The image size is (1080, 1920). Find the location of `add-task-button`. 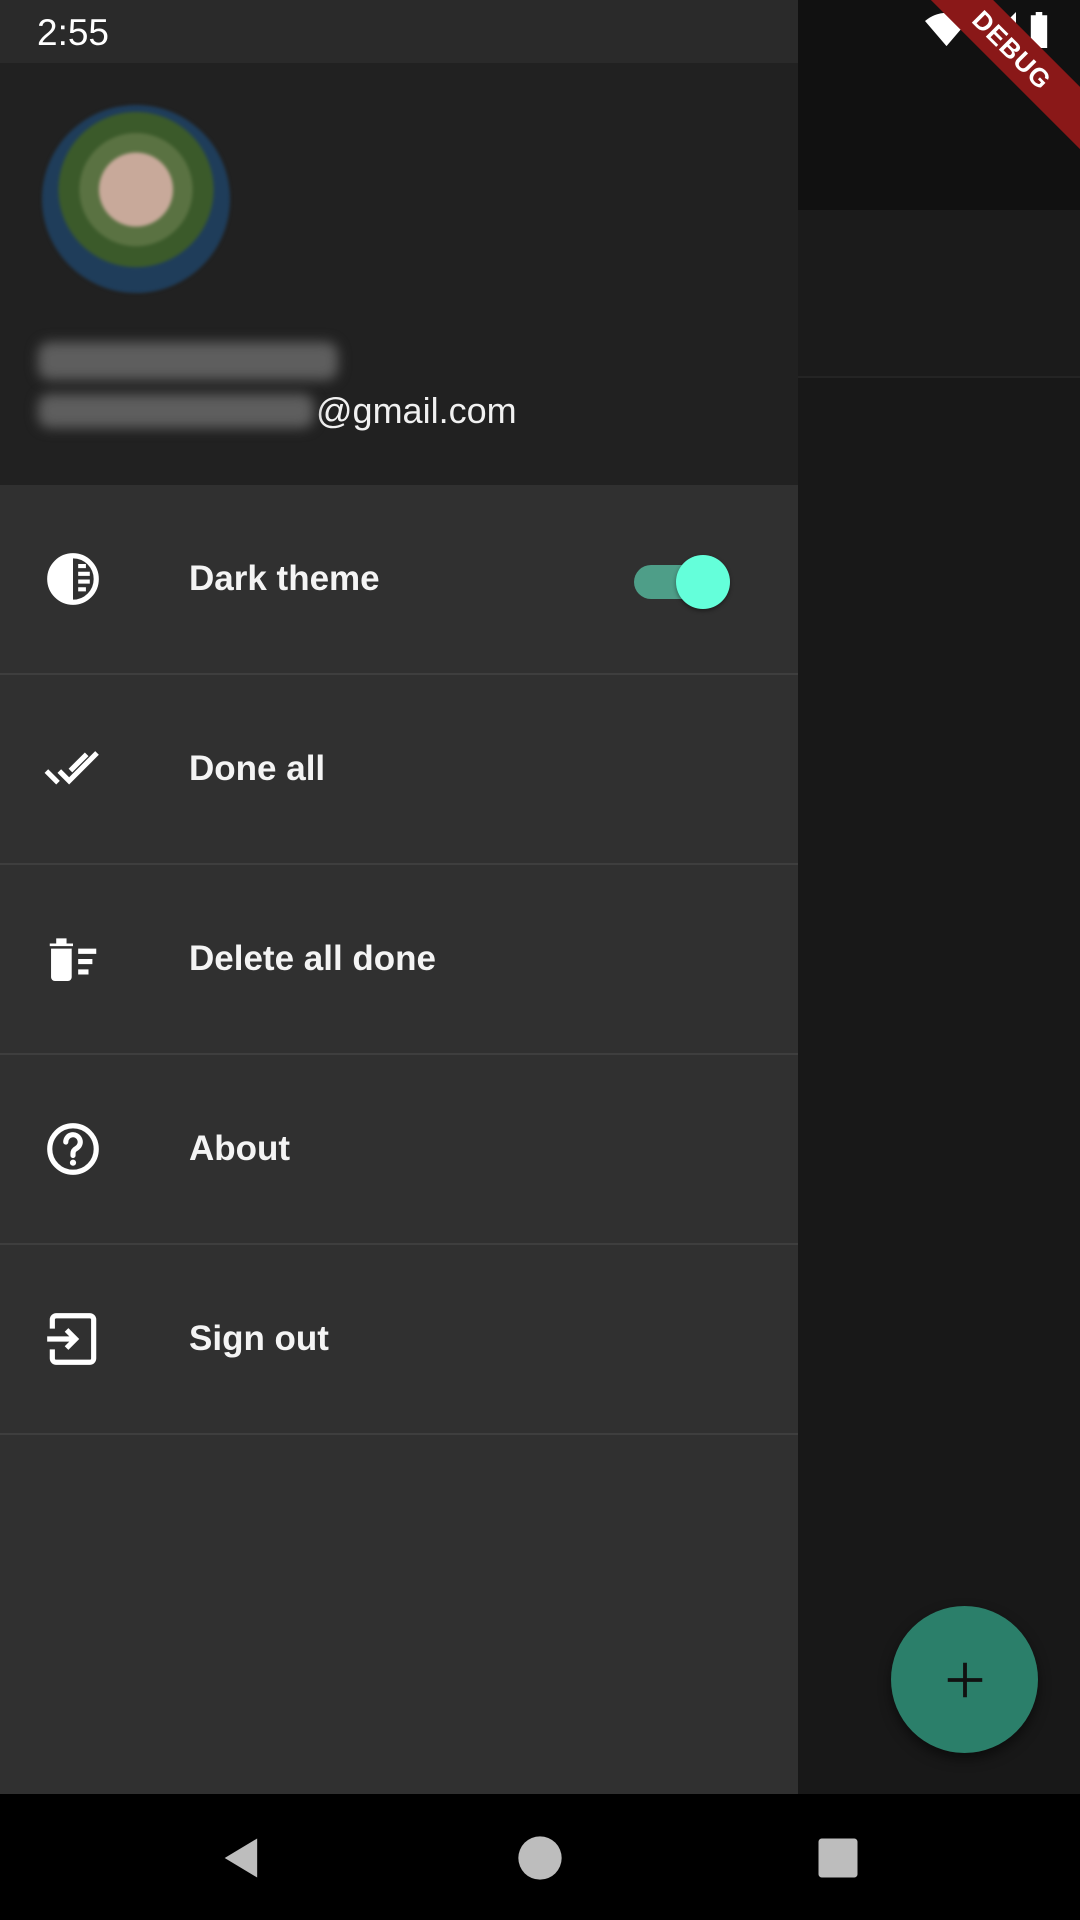

add-task-button is located at coordinates (964, 1679).